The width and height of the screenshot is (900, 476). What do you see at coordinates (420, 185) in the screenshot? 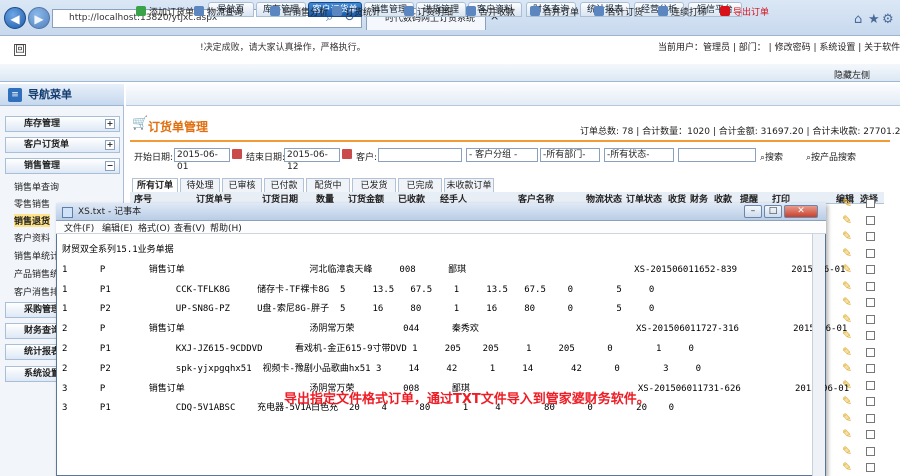
I see `tab-completed: 已完成` at bounding box center [420, 185].